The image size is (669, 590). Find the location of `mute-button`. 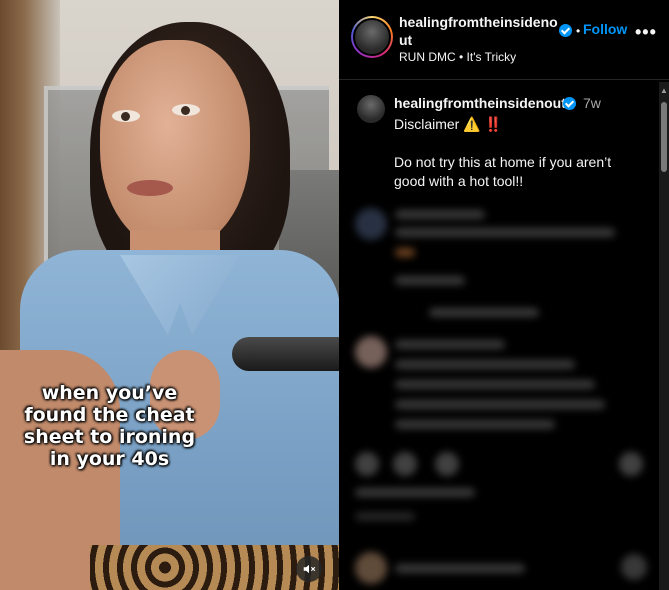

mute-button is located at coordinates (309, 569).